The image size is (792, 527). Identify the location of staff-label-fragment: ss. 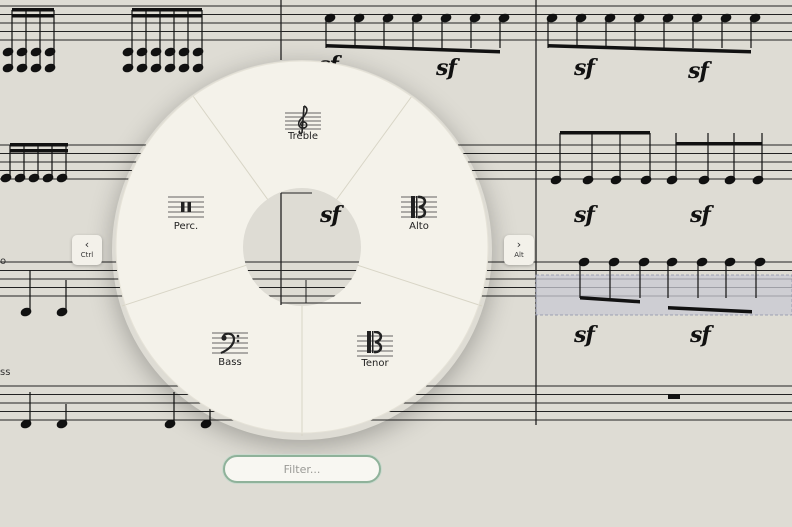
(5, 372).